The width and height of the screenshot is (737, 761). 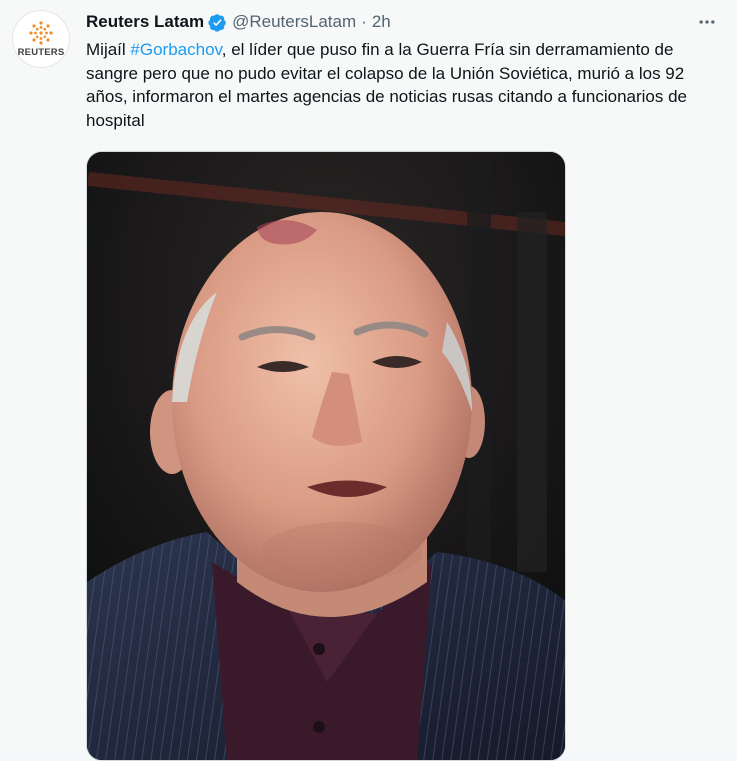 What do you see at coordinates (145, 22) in the screenshot?
I see `author-name: Reuters Latam` at bounding box center [145, 22].